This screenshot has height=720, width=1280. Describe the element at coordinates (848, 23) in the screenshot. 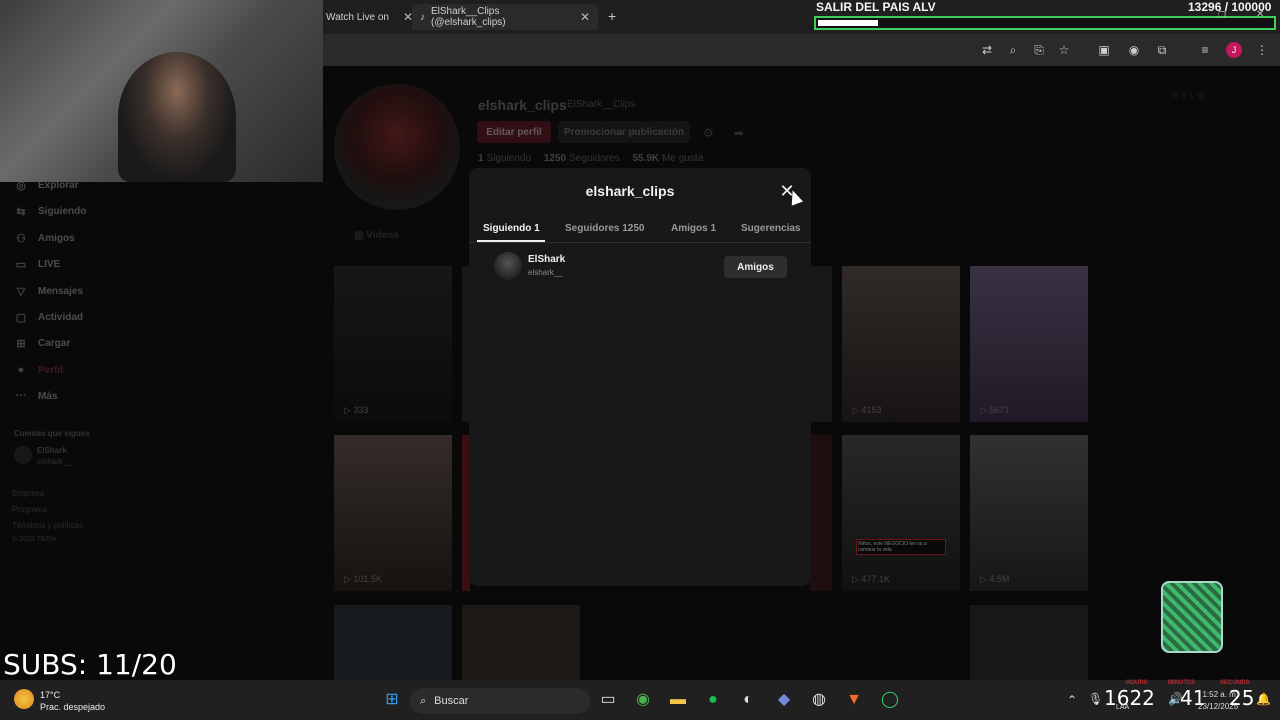

I see `goal-progress-fill` at that location.